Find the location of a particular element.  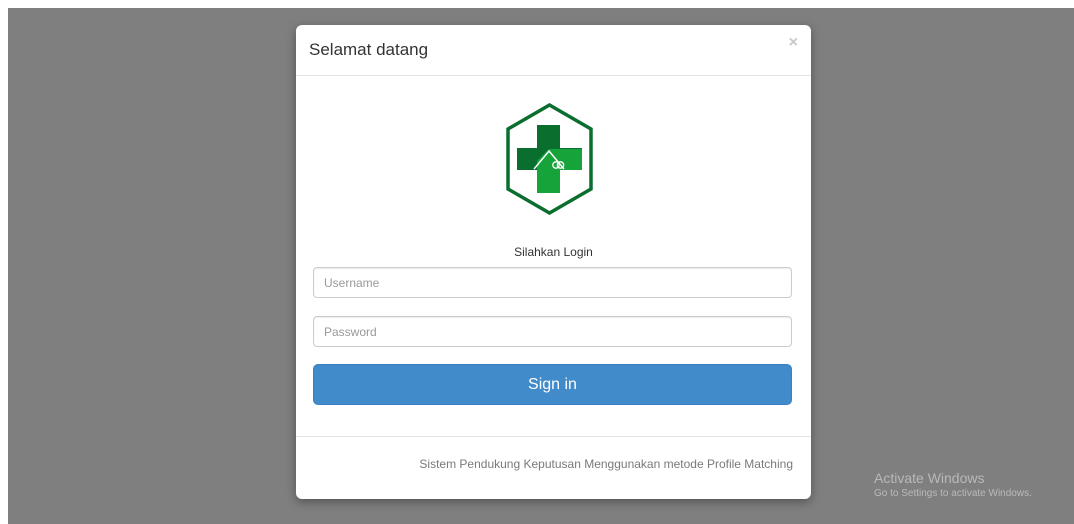

sign-in-button: Sign in is located at coordinates (552, 384).